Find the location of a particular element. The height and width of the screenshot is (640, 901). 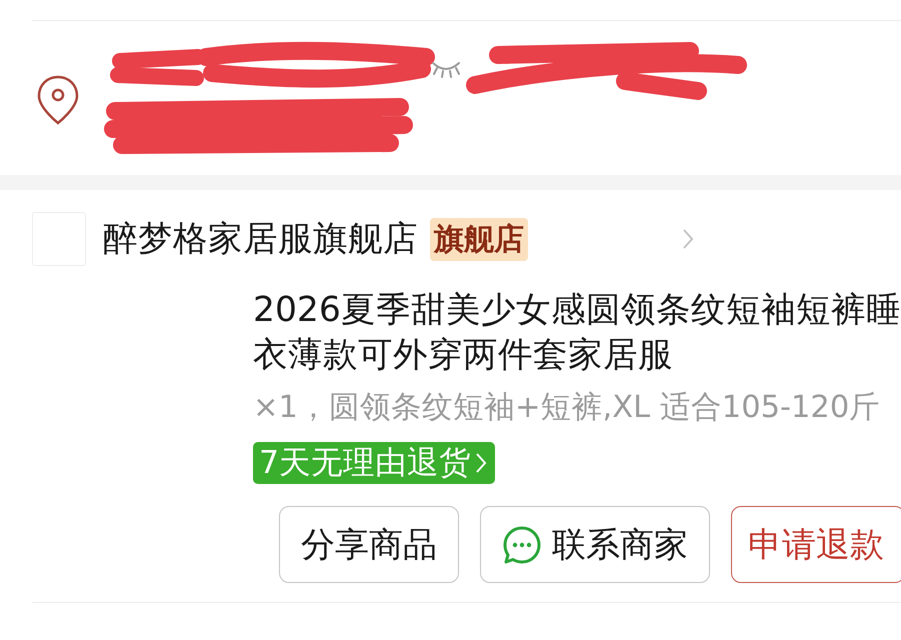

location-pin-icon is located at coordinates (58, 100).